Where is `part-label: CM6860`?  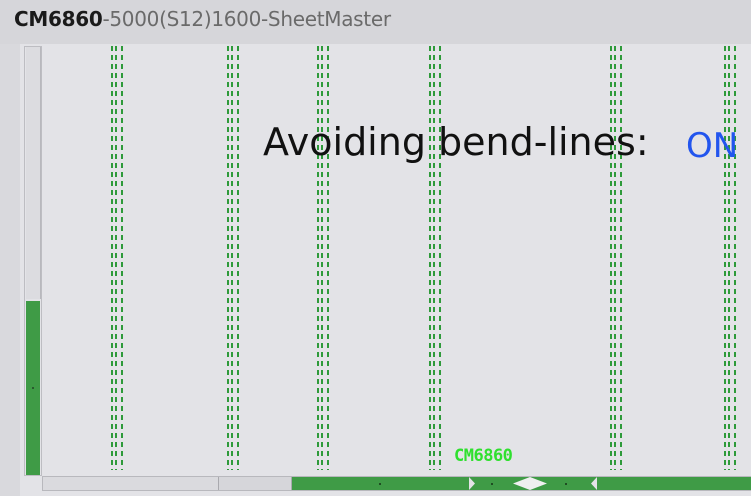 part-label: CM6860 is located at coordinates (483, 456).